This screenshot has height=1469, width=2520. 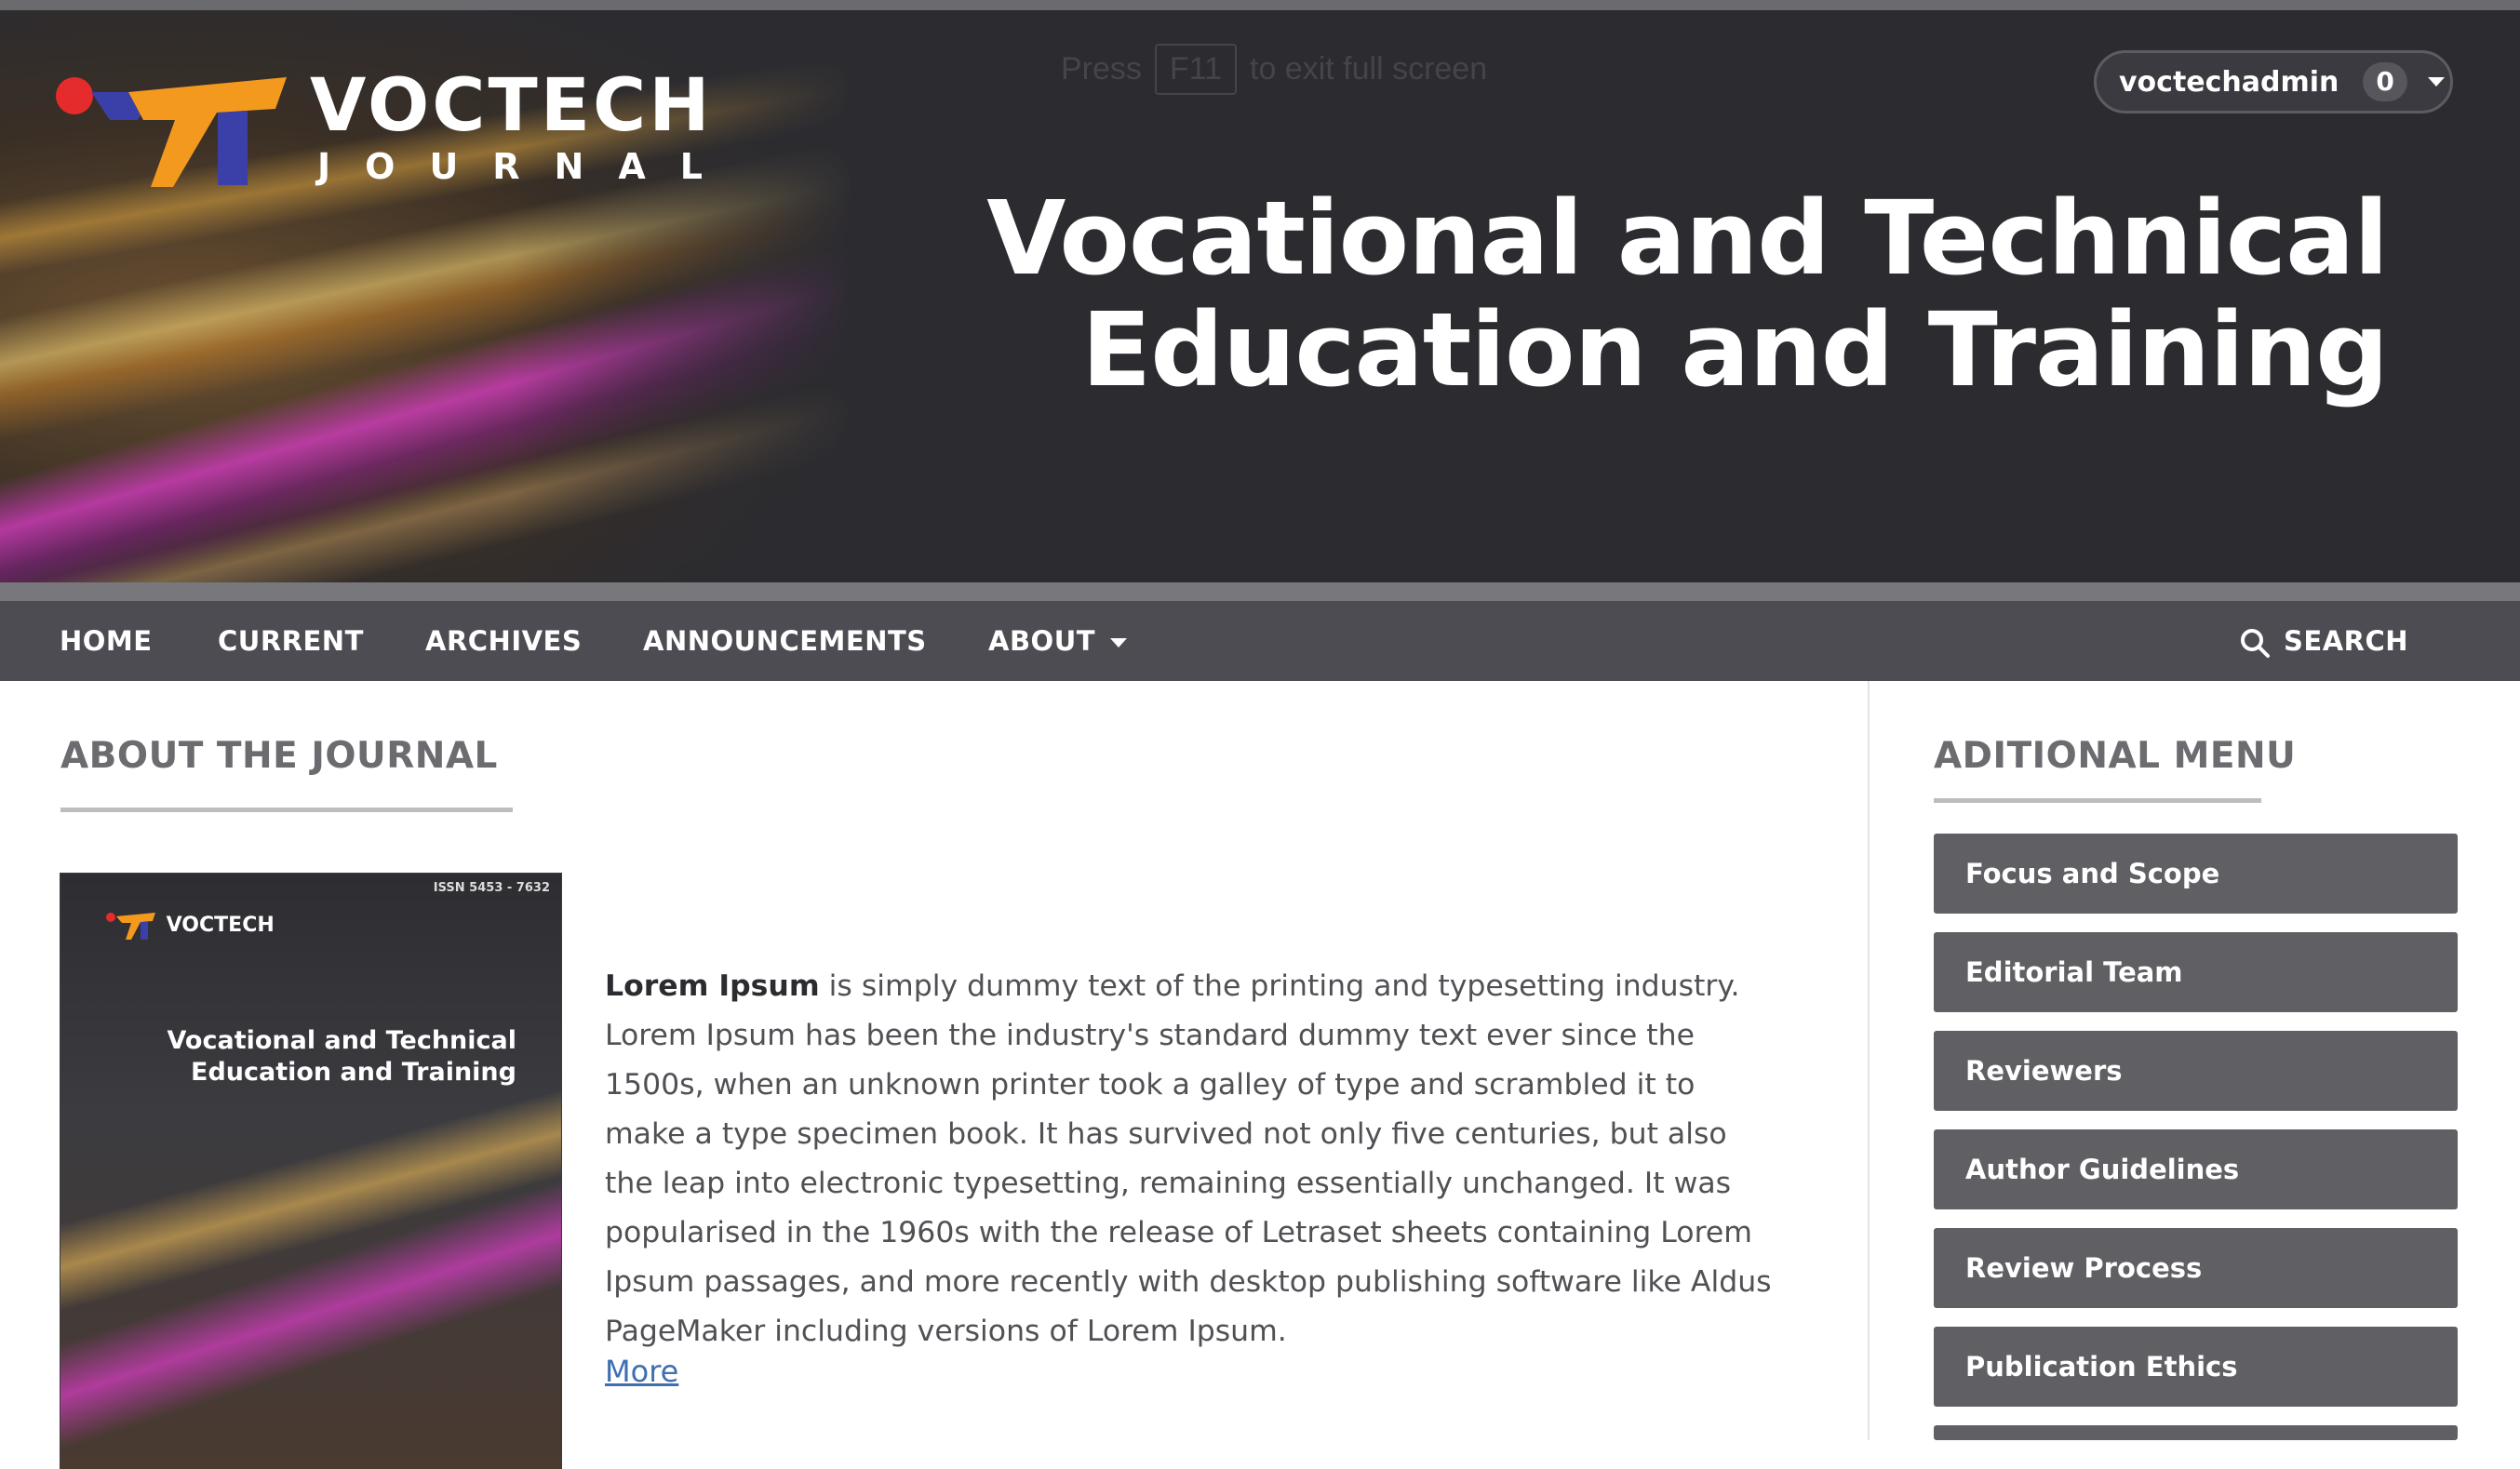 I want to click on site-title-line1: Vocational and Technical, so click(x=1687, y=238).